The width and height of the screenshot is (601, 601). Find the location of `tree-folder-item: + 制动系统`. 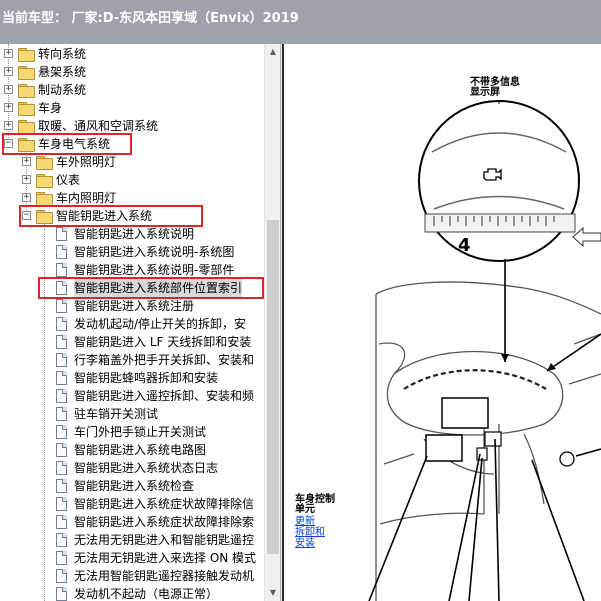

tree-folder-item: + 制动系统 is located at coordinates (132, 90).